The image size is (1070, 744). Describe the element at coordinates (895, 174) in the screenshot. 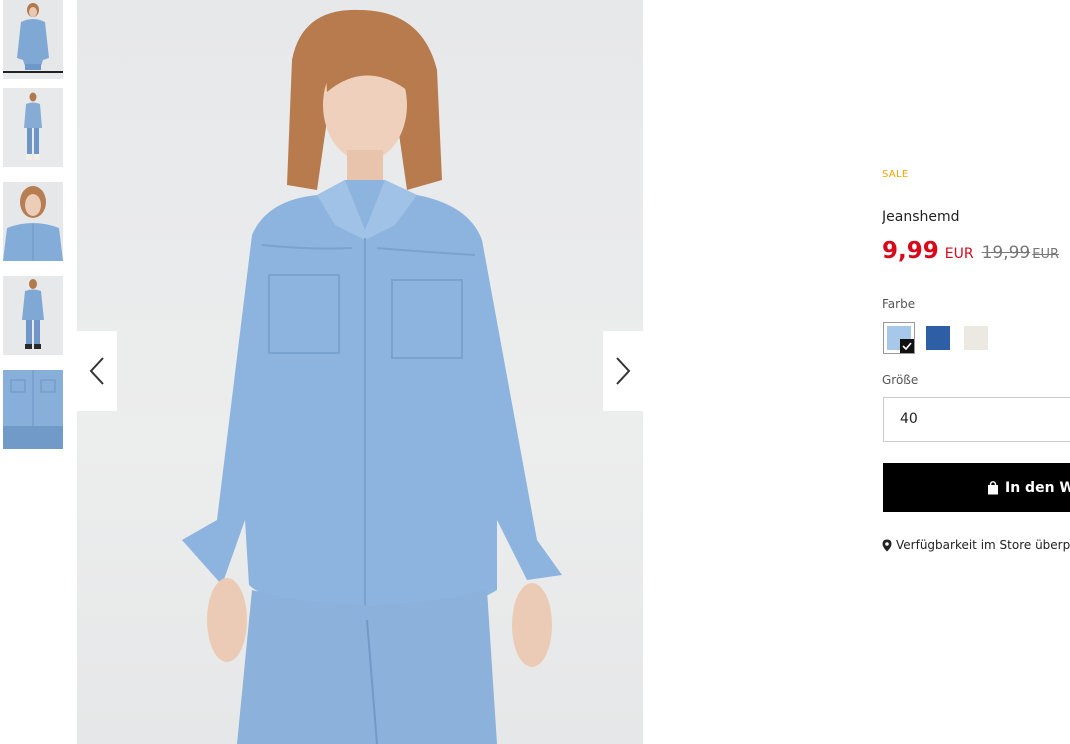

I see `sale-badge: SALE` at that location.